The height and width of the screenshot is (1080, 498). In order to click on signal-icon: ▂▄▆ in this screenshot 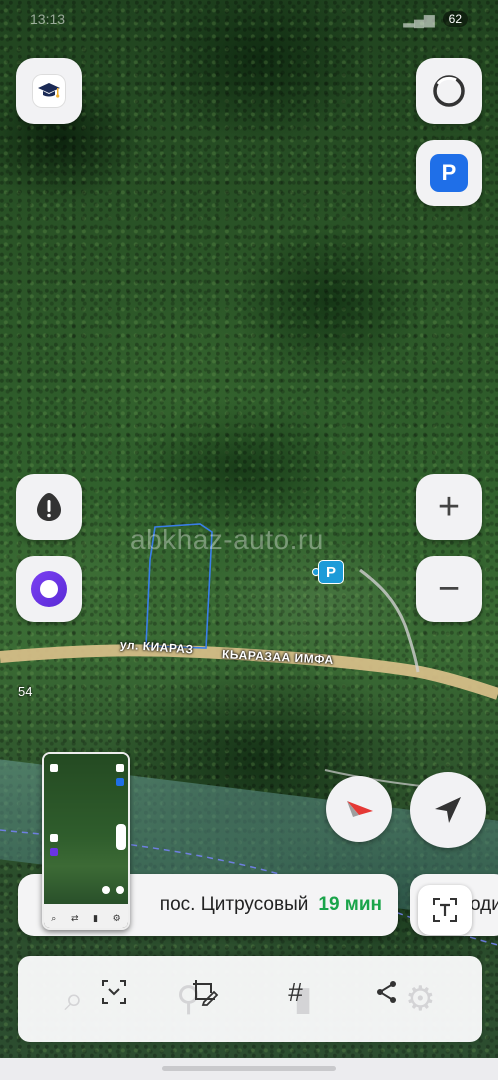, I will do `click(419, 18)`.